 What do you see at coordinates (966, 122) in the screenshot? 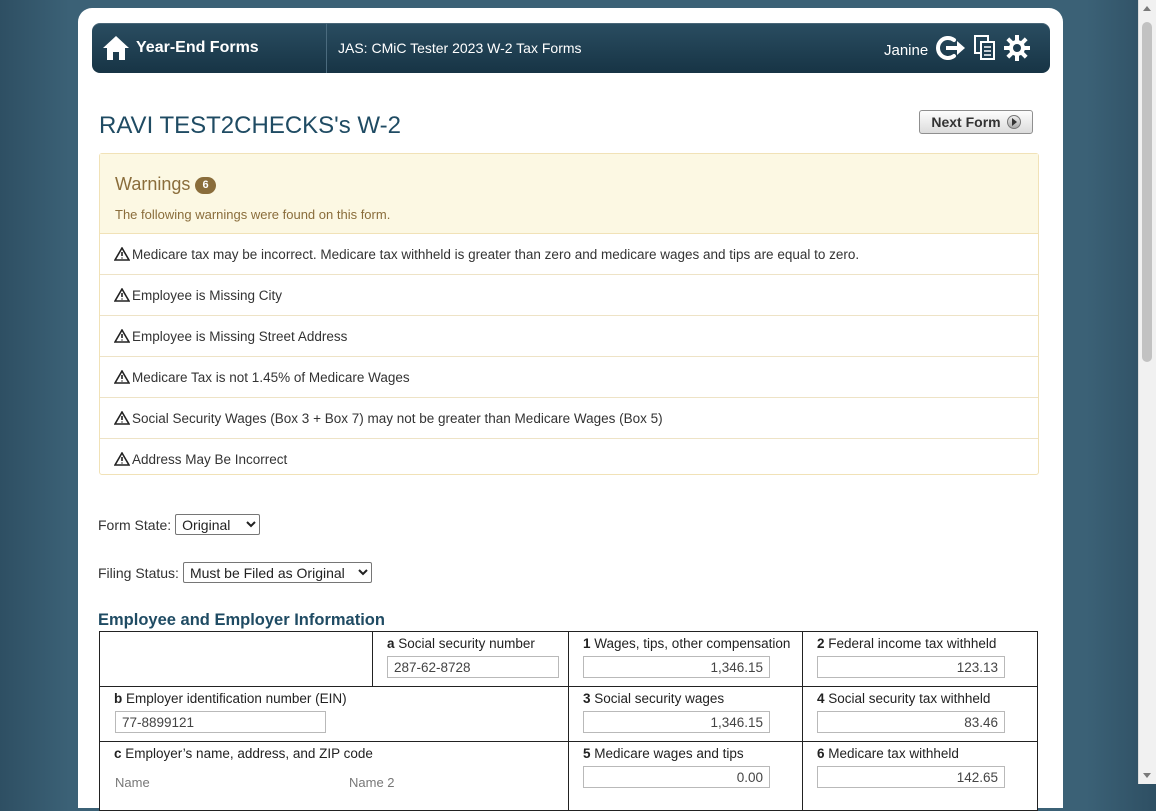
I see `next-form-label: Next Form` at bounding box center [966, 122].